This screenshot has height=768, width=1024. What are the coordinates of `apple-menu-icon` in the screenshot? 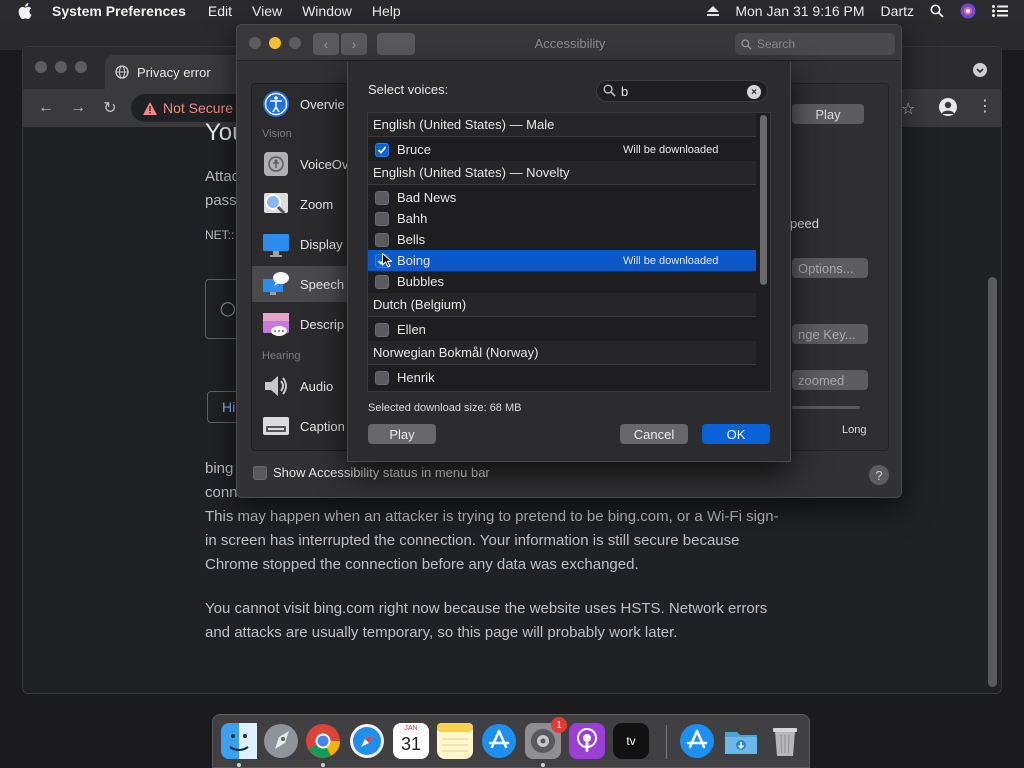 It's located at (28, 11).